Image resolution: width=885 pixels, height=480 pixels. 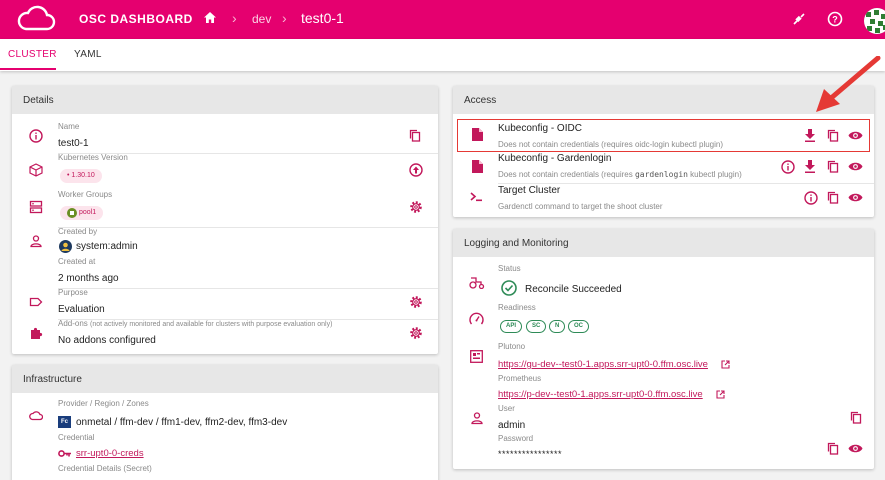 What do you see at coordinates (36, 207) in the screenshot?
I see `server-icon` at bounding box center [36, 207].